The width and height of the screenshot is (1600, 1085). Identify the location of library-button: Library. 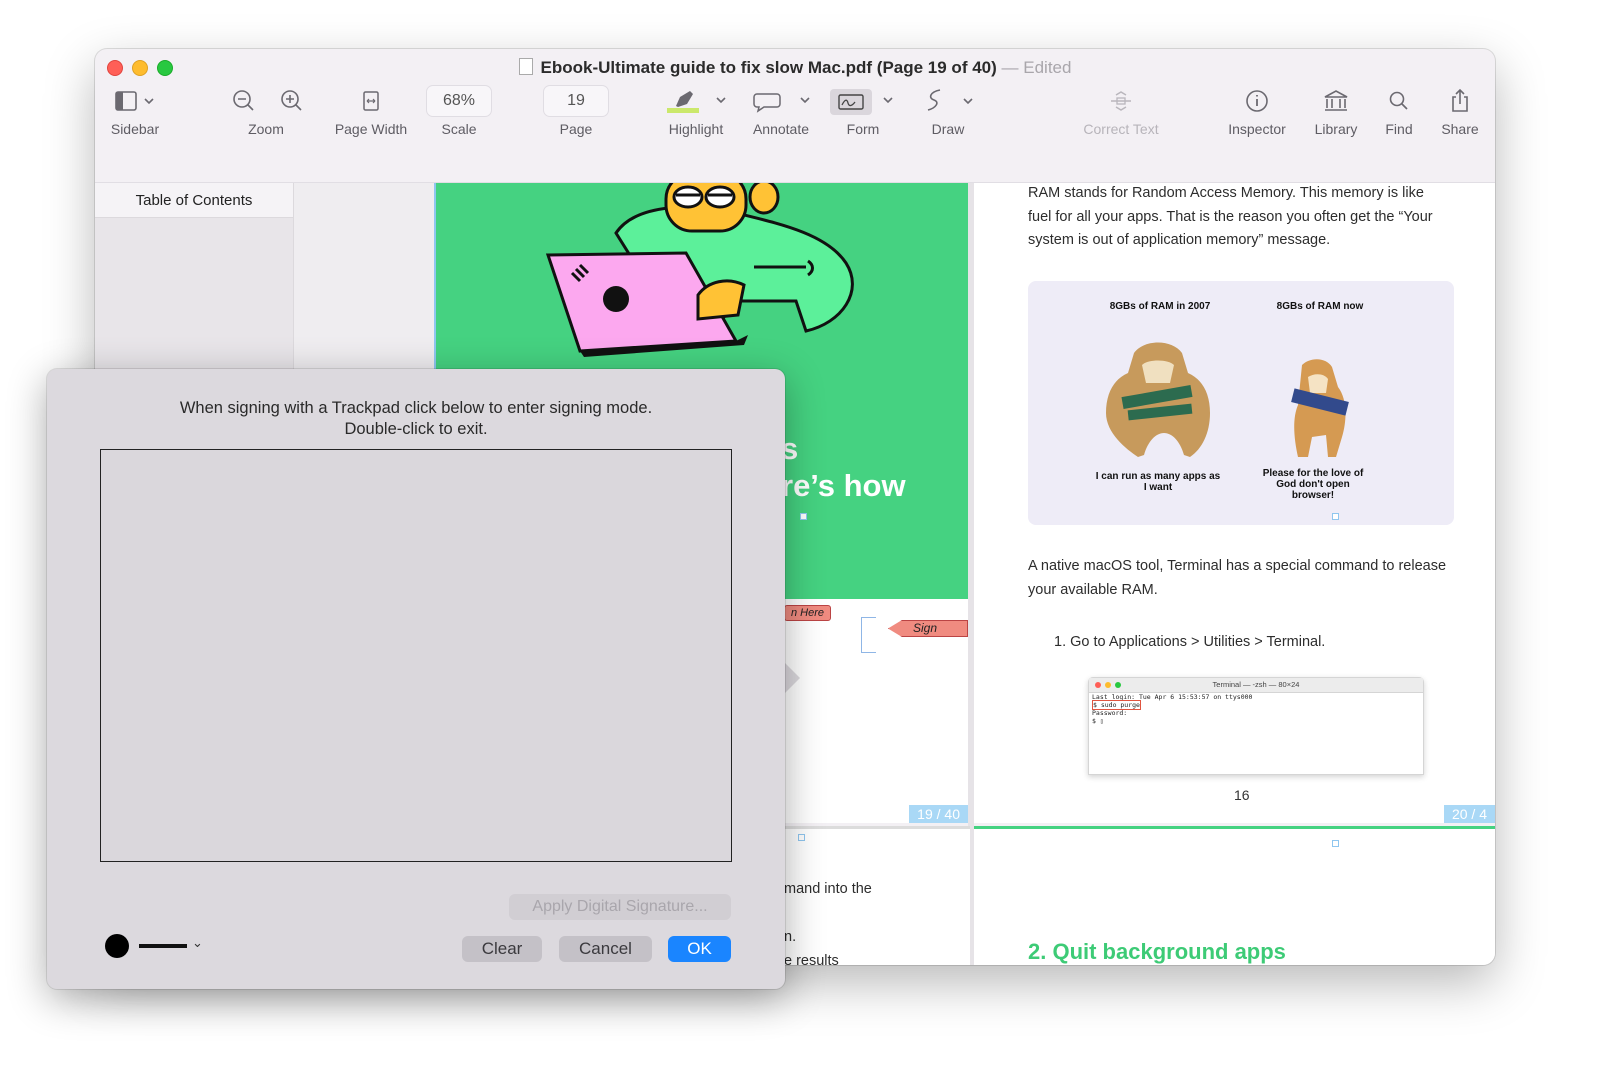
(1336, 111).